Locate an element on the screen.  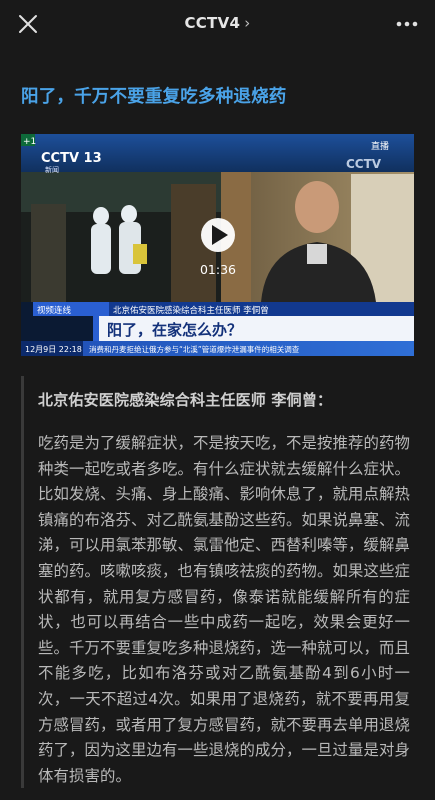
top-bar: CCTV4 › is located at coordinates (217, 24).